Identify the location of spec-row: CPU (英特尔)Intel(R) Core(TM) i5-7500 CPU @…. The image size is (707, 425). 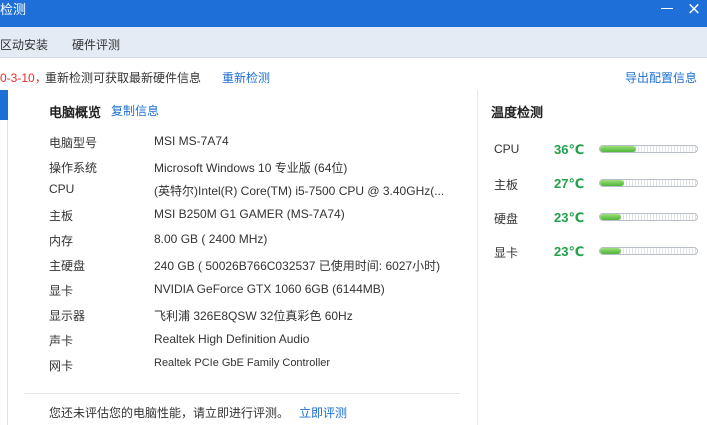
(259, 192).